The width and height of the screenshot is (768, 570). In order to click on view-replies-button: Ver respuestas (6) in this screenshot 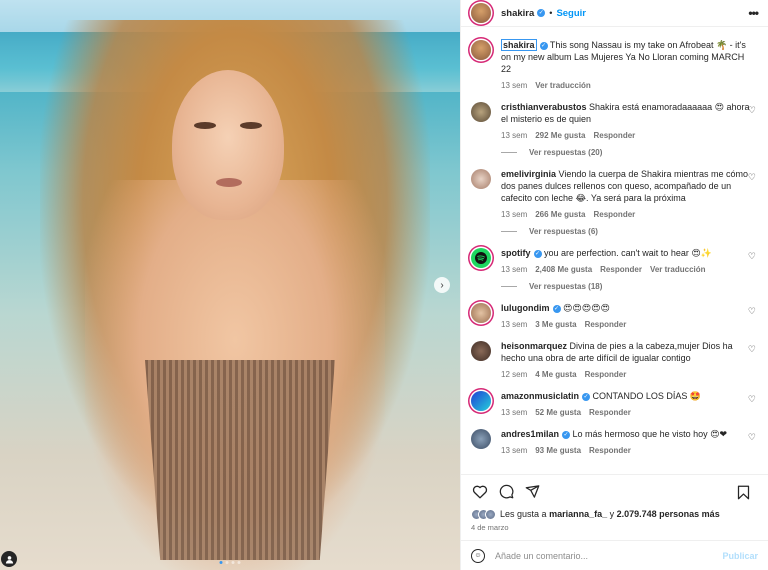, I will do `click(629, 231)`.